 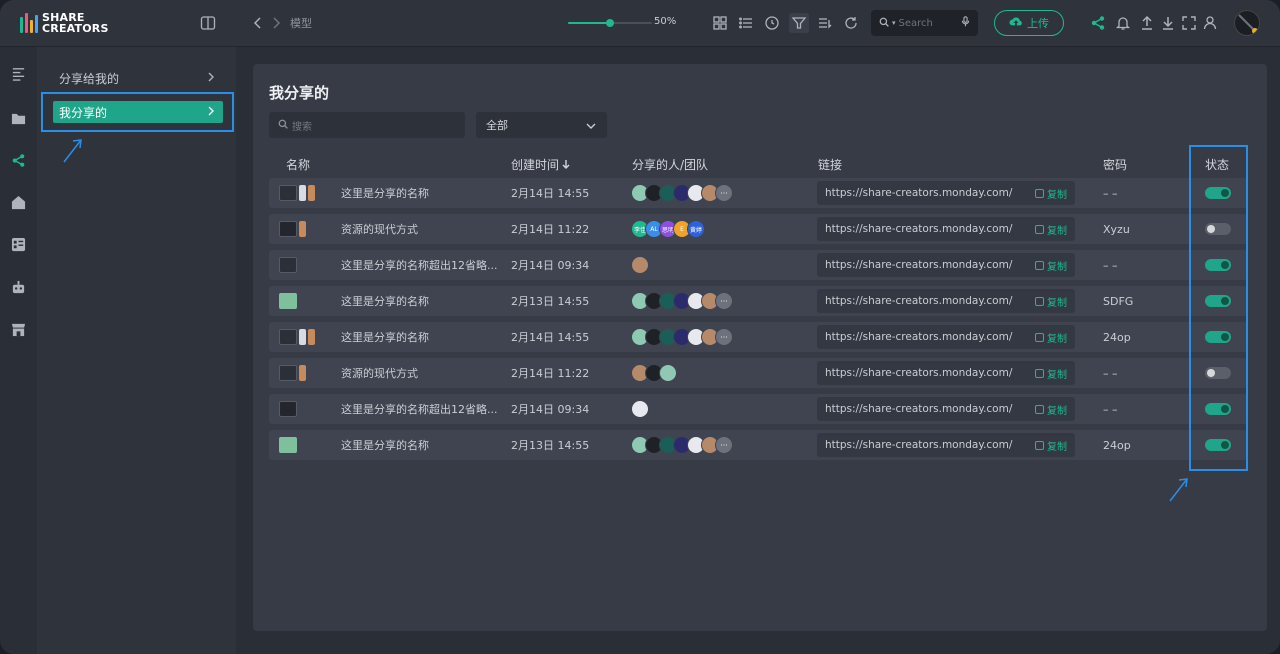 What do you see at coordinates (258, 23) in the screenshot?
I see `back-icon` at bounding box center [258, 23].